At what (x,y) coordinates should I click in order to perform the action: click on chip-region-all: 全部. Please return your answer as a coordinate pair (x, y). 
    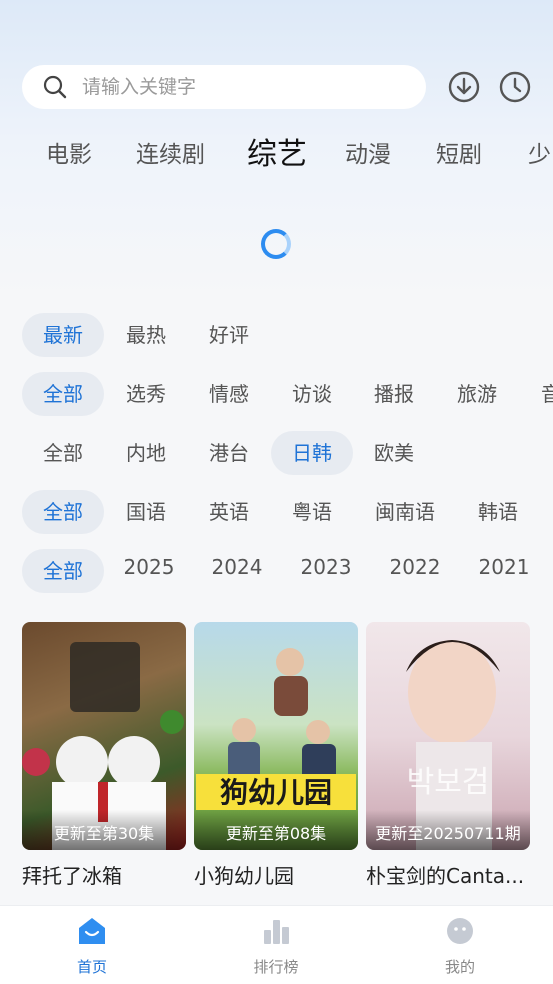
    Looking at the image, I should click on (63, 453).